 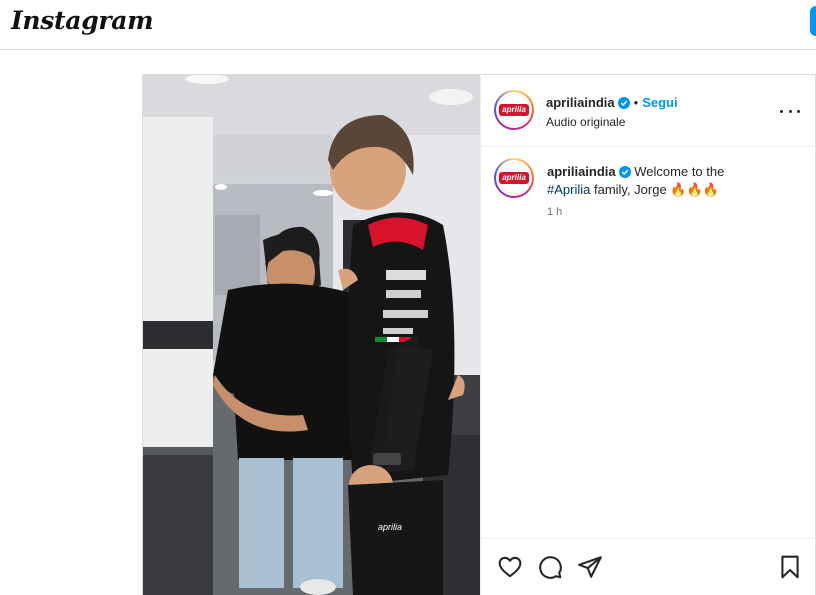 What do you see at coordinates (648, 566) in the screenshot?
I see `action-bar` at bounding box center [648, 566].